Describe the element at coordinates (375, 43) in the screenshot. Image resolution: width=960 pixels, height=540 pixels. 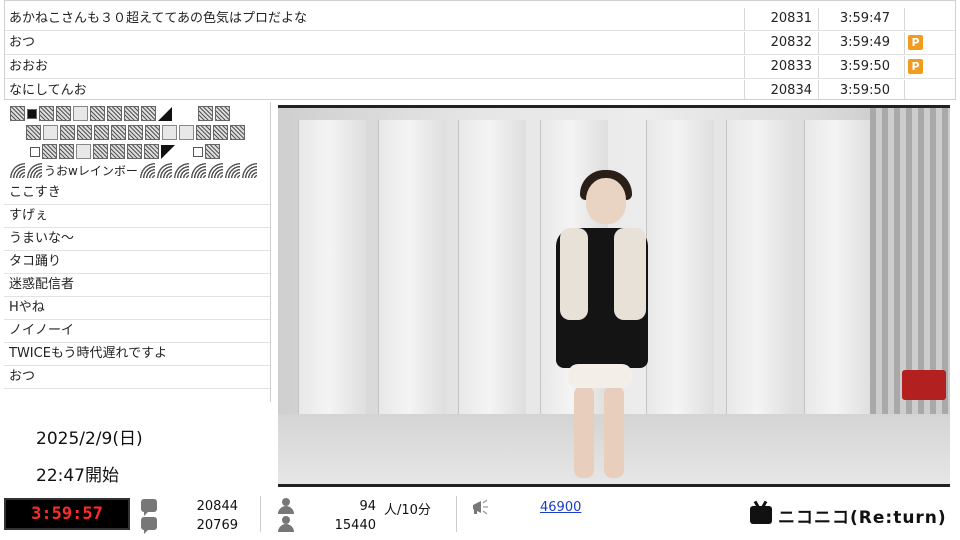
I see `comment-text: おつ` at that location.